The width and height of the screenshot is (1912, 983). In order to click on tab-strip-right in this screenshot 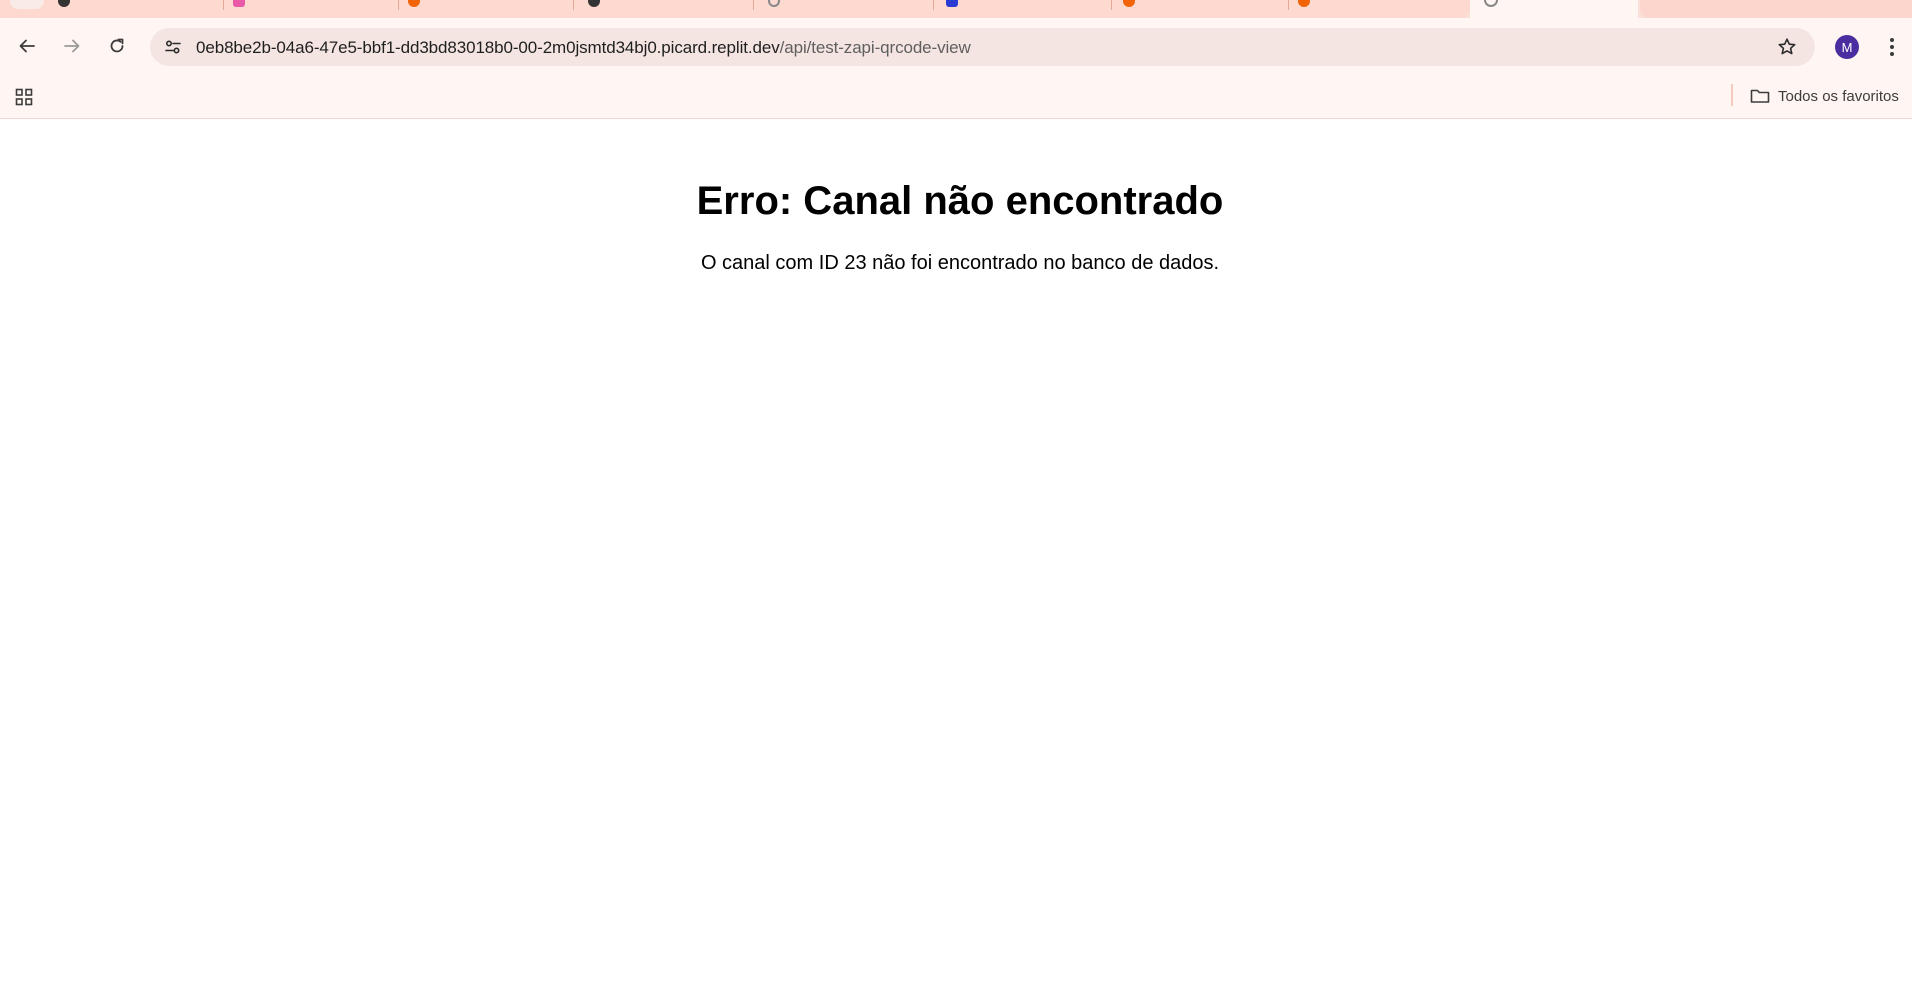, I will do `click(1776, 9)`.